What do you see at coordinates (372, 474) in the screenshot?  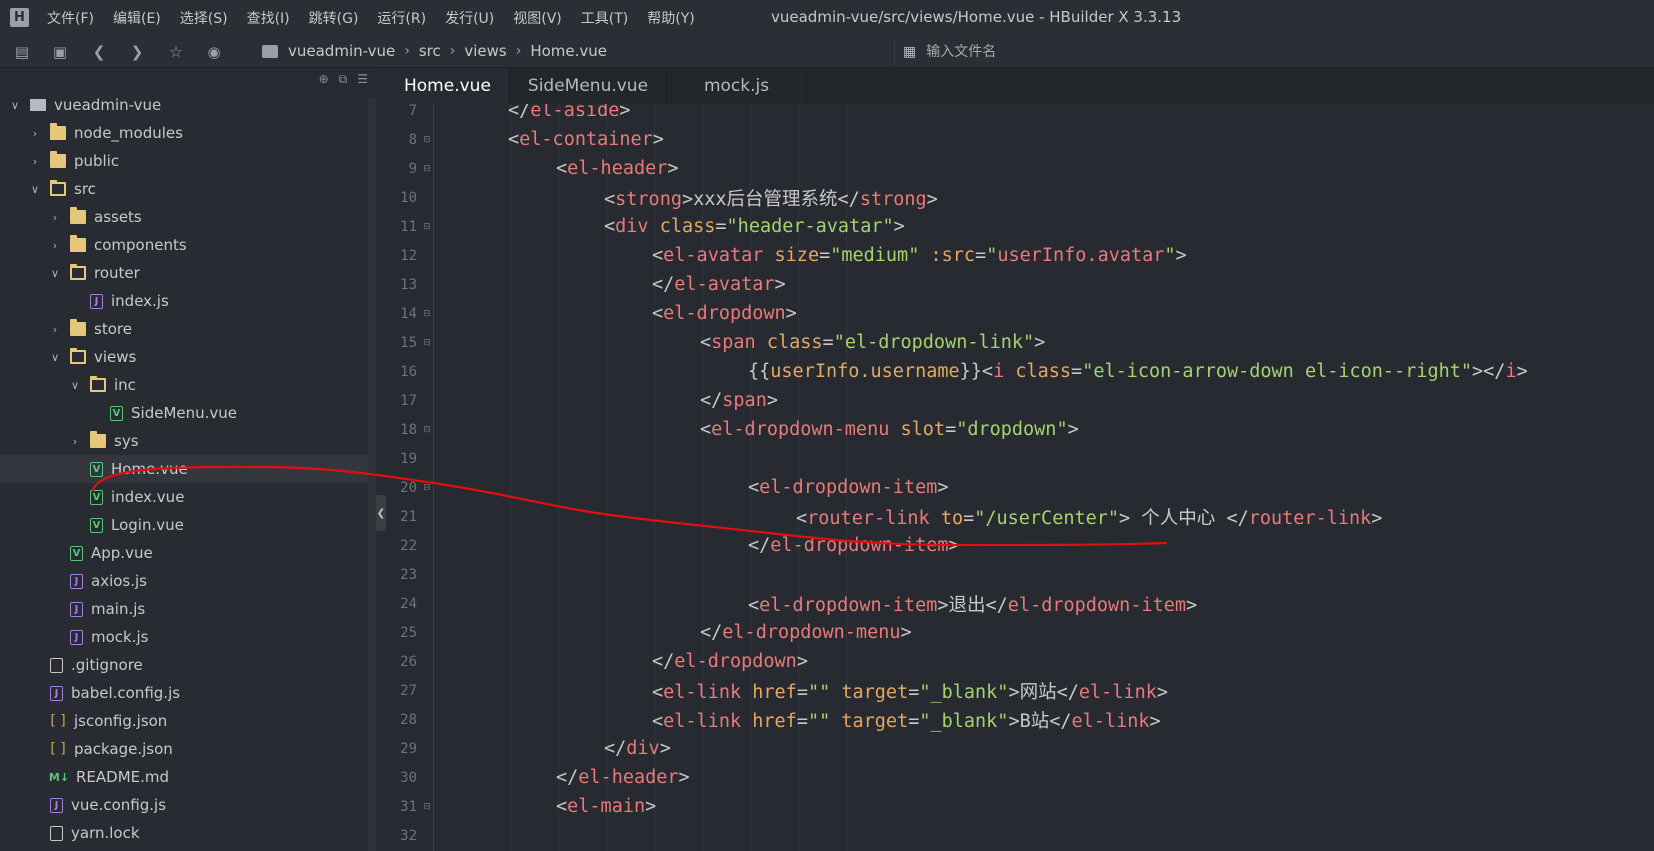 I see `sidebar-scrollbar` at bounding box center [372, 474].